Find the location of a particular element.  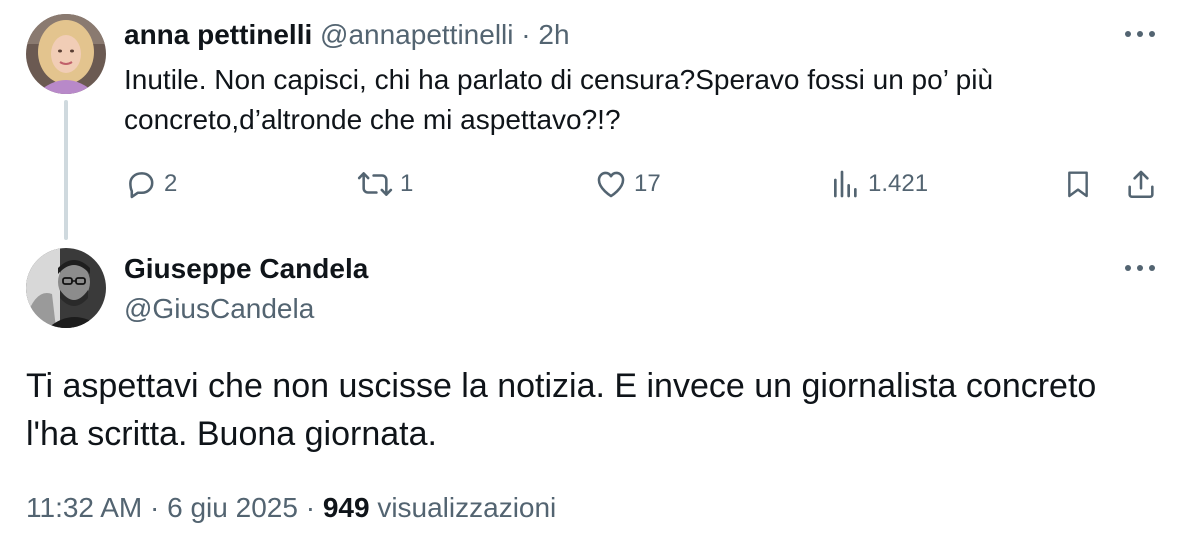

post-time: 2h is located at coordinates (553, 34).